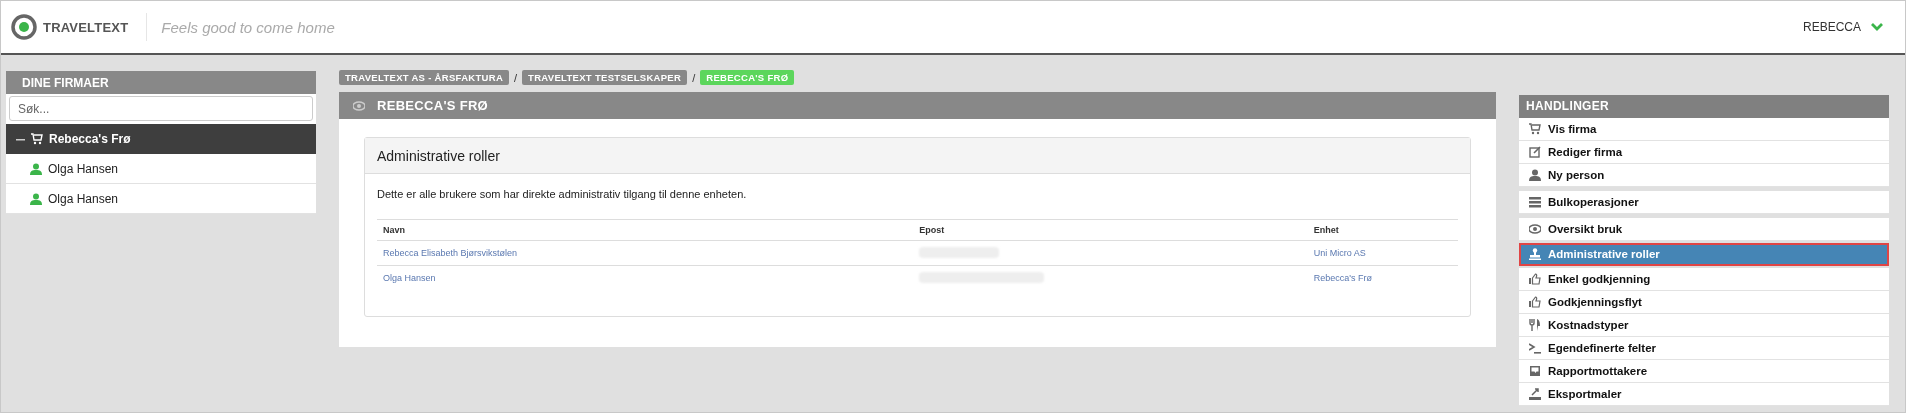 This screenshot has width=1906, height=413. What do you see at coordinates (1704, 229) in the screenshot?
I see `action-item: Oversikt bruk` at bounding box center [1704, 229].